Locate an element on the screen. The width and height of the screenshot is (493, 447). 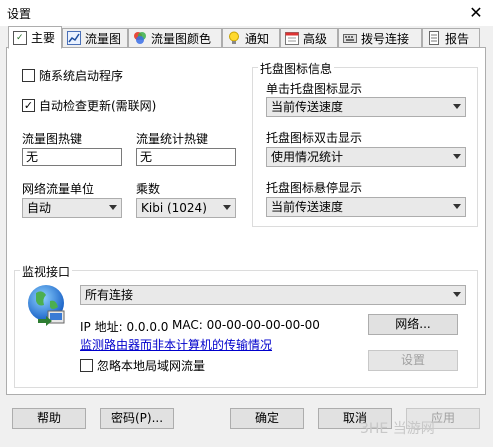
close-button: ✕ is located at coordinates (476, 13).